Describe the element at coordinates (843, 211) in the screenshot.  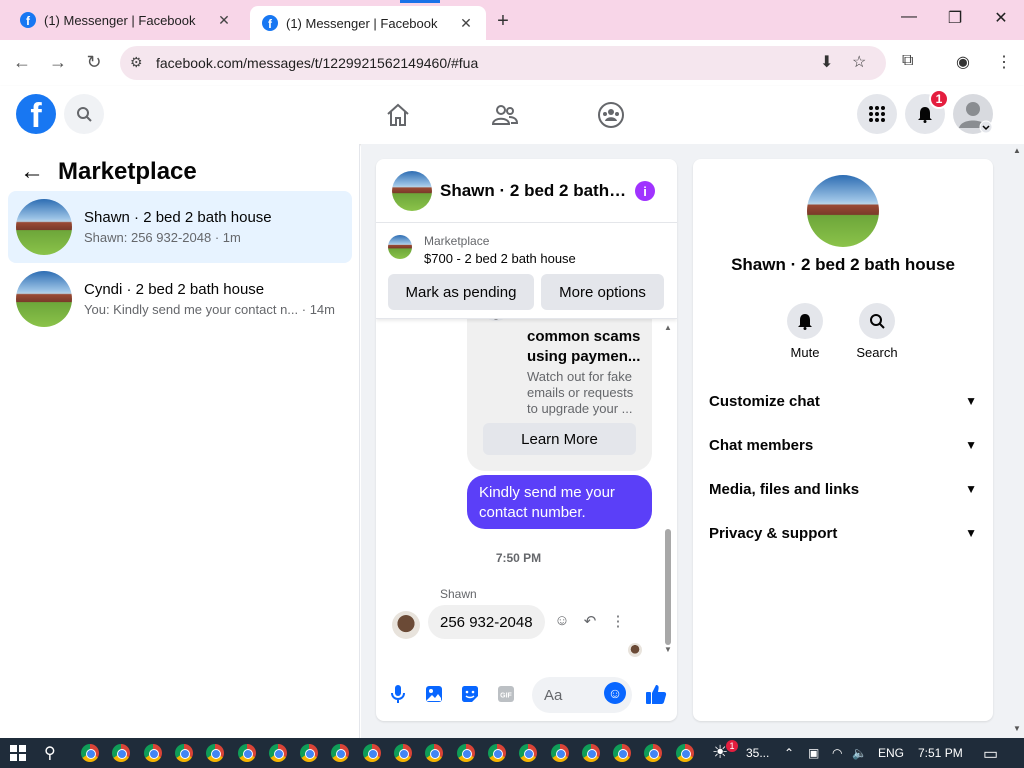
I see `house-avatar` at that location.